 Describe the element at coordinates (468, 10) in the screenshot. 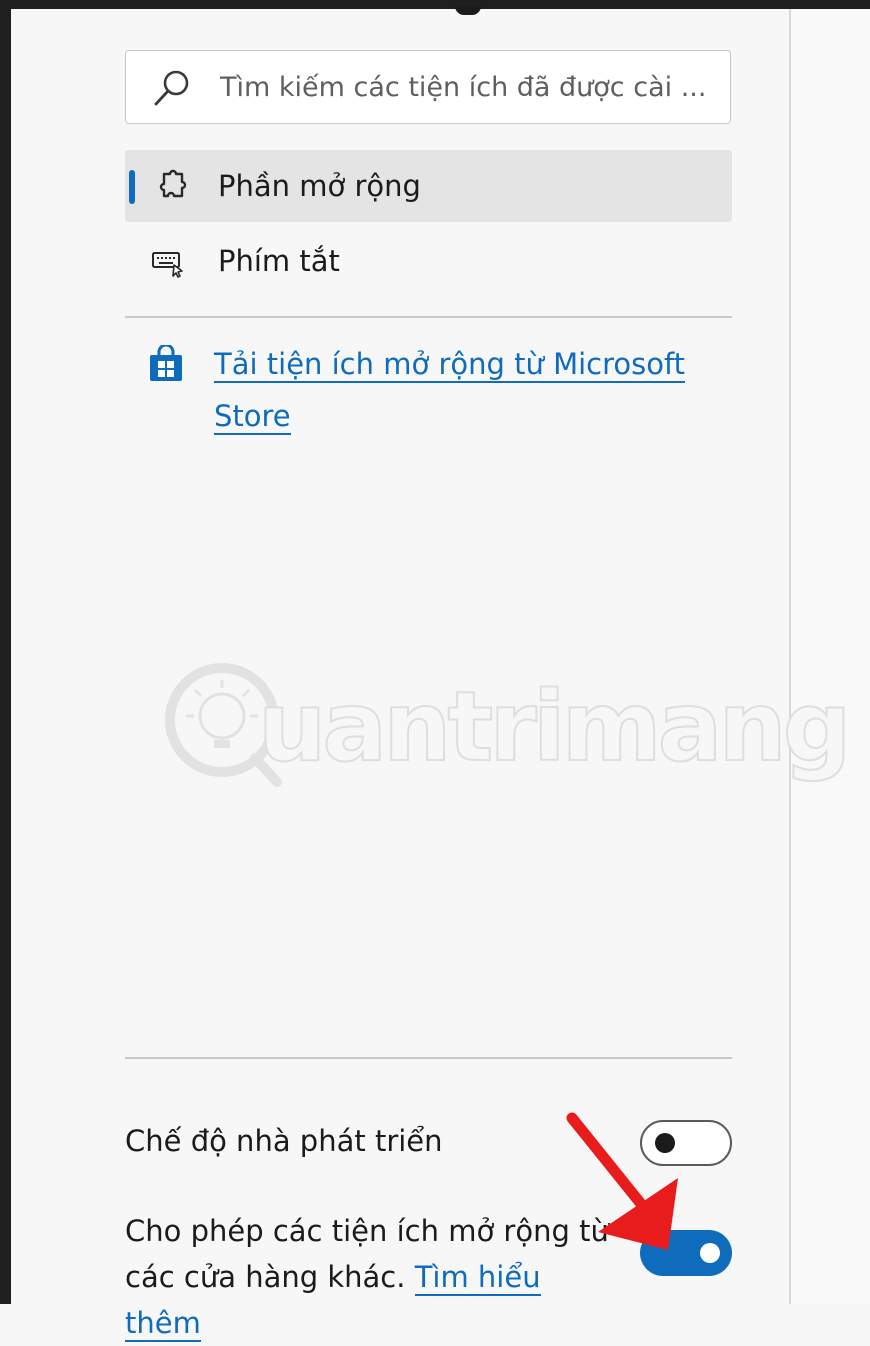

I see `page-title-fragment` at that location.